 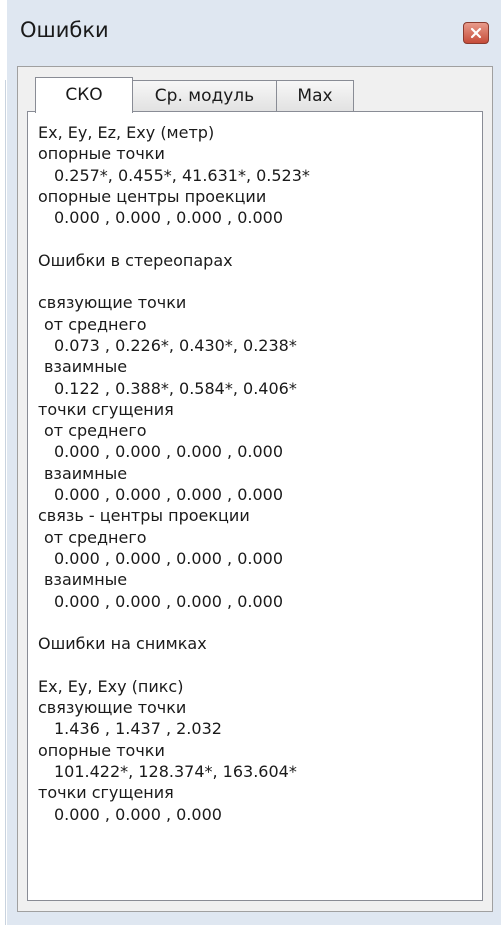 I want to click on window-title: Ошибки, so click(x=64, y=30).